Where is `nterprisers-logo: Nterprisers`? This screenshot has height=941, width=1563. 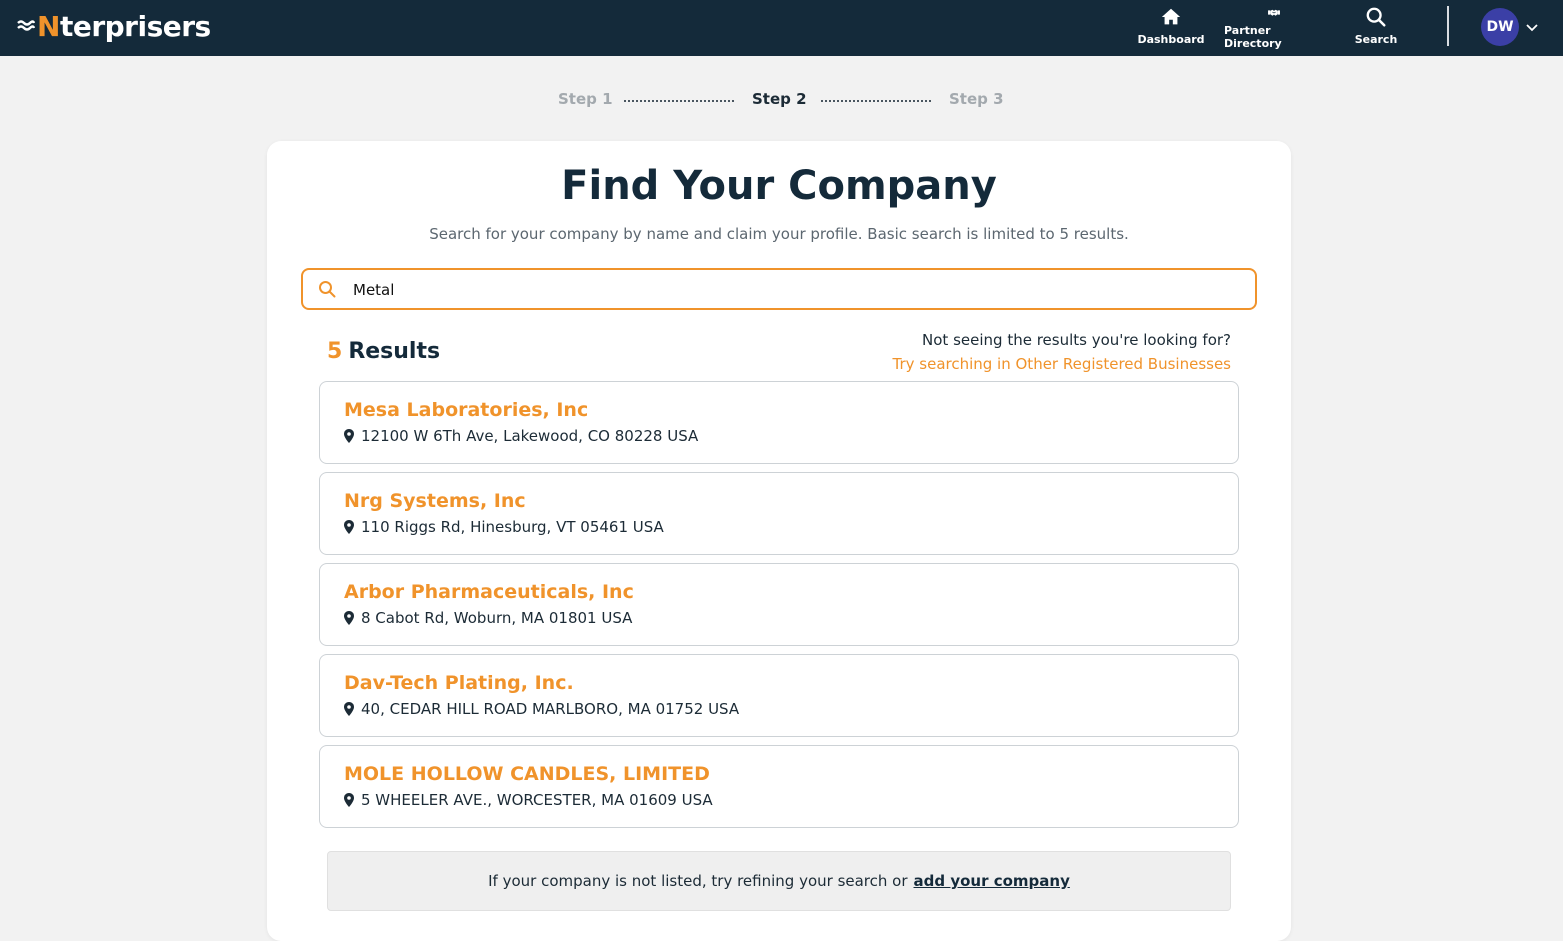 nterprisers-logo: Nterprisers is located at coordinates (113, 26).